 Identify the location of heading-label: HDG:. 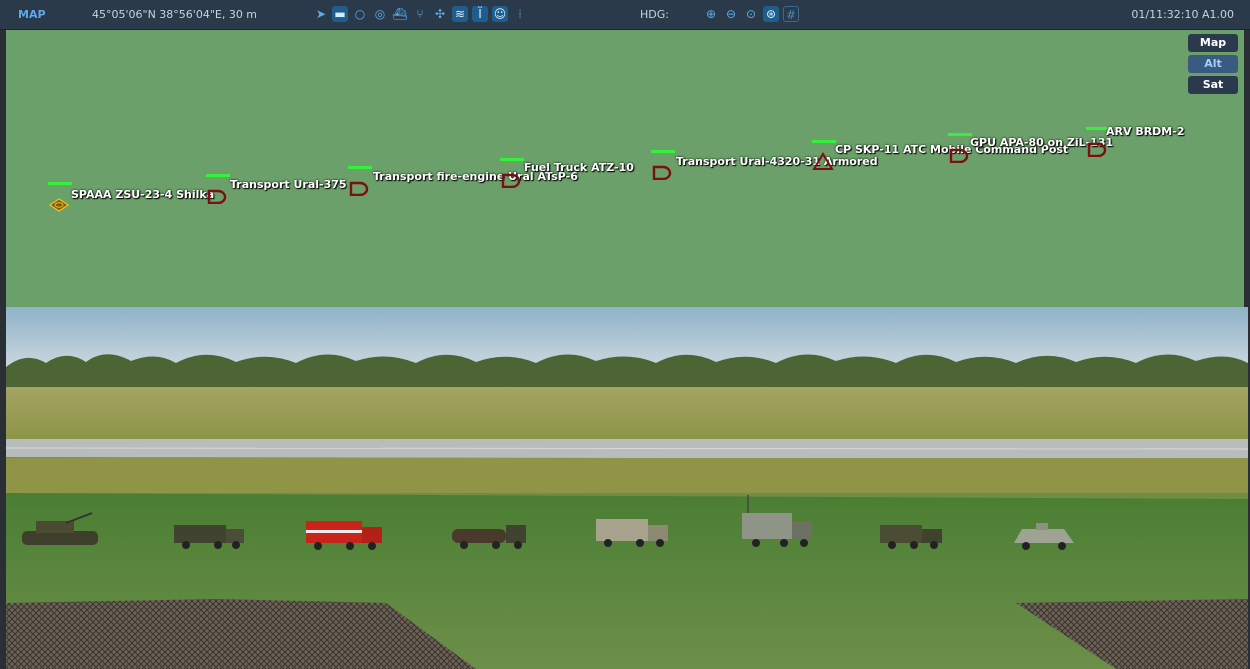
(654, 14).